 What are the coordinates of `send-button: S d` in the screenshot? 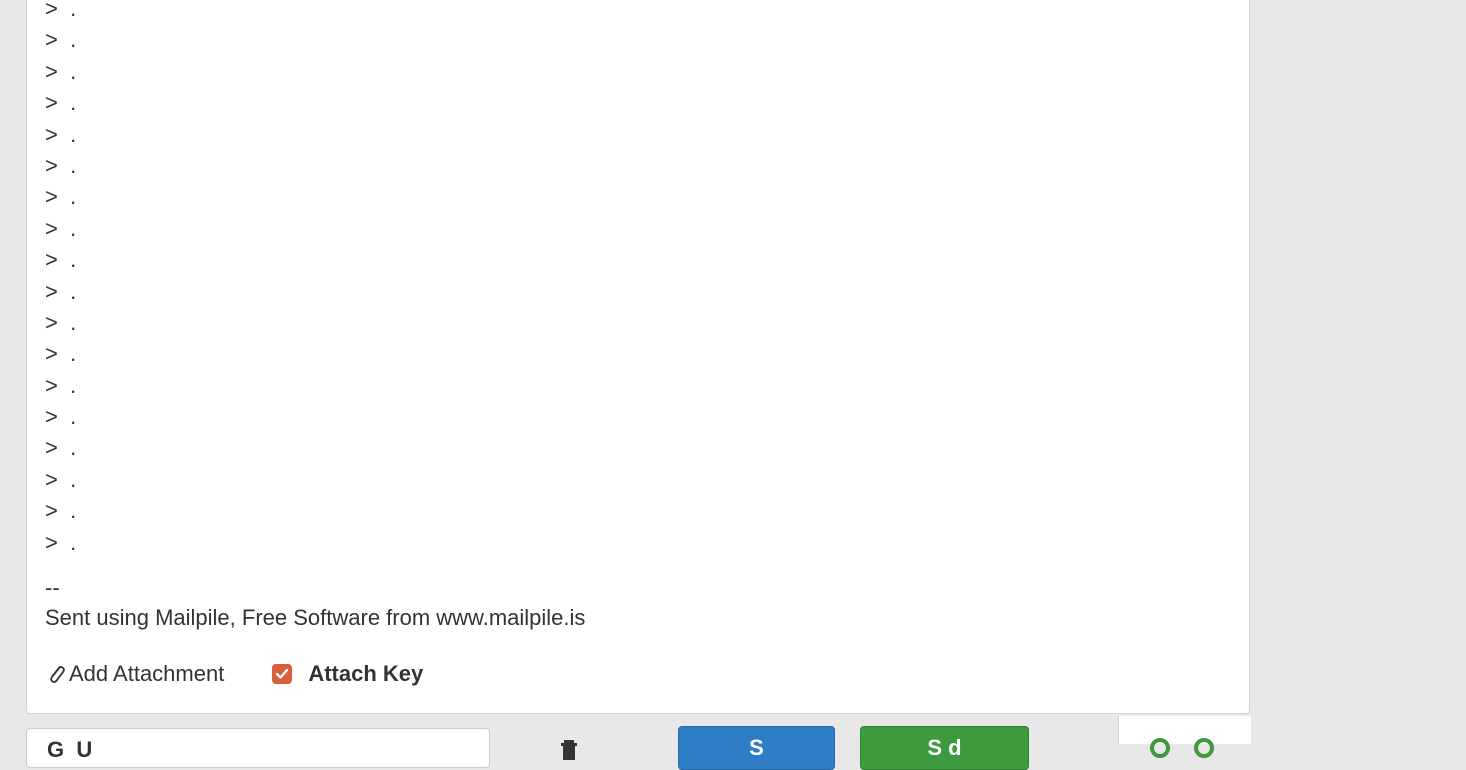 It's located at (944, 748).